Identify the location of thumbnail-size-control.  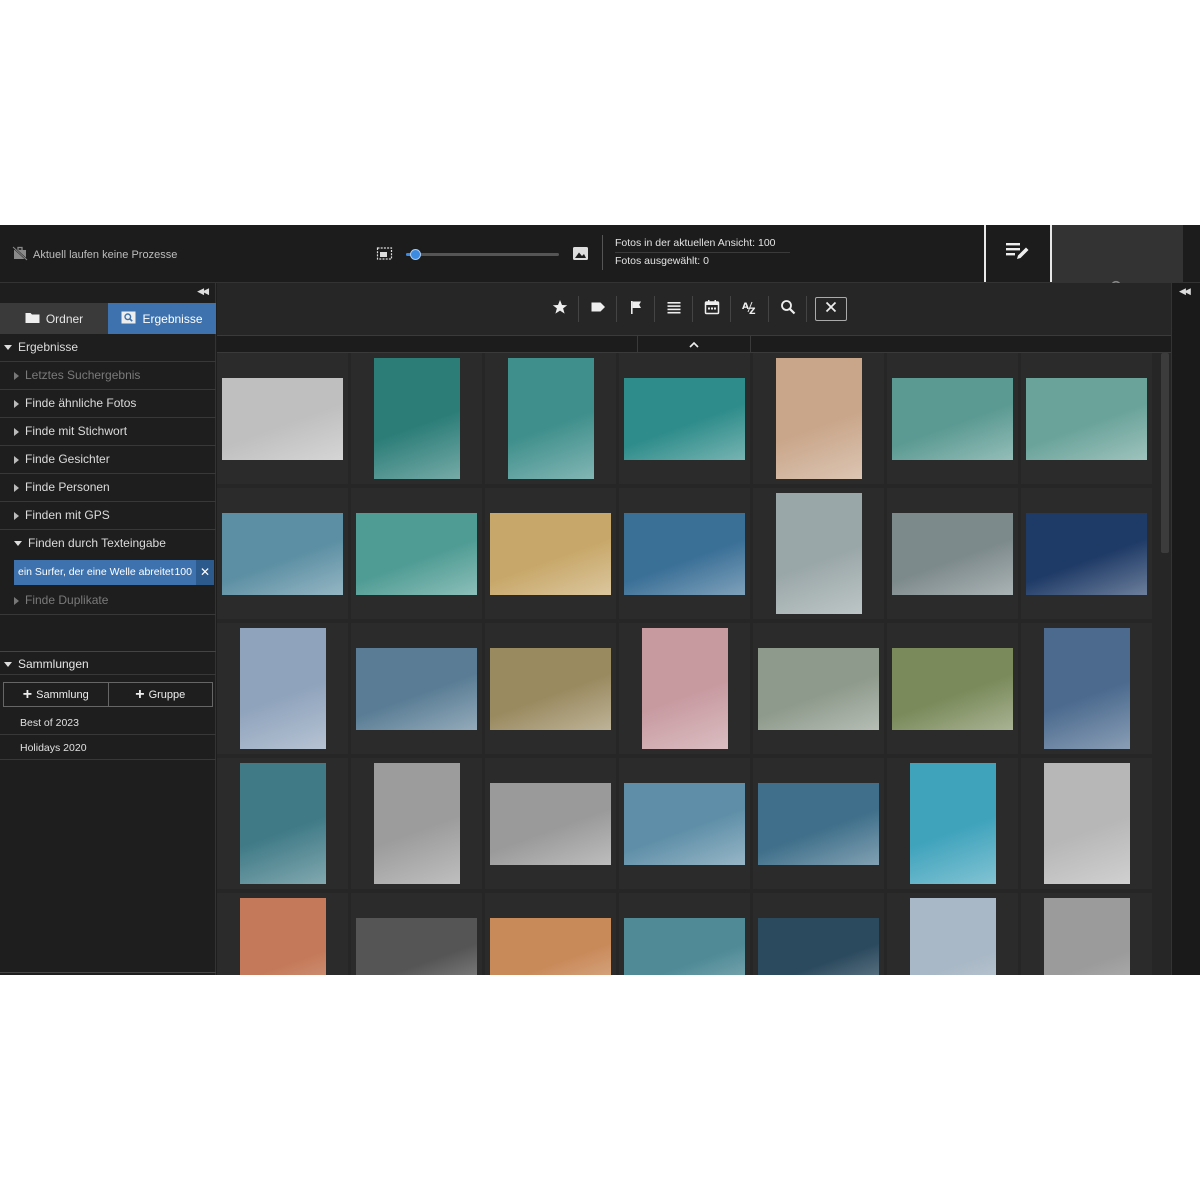
(483, 254).